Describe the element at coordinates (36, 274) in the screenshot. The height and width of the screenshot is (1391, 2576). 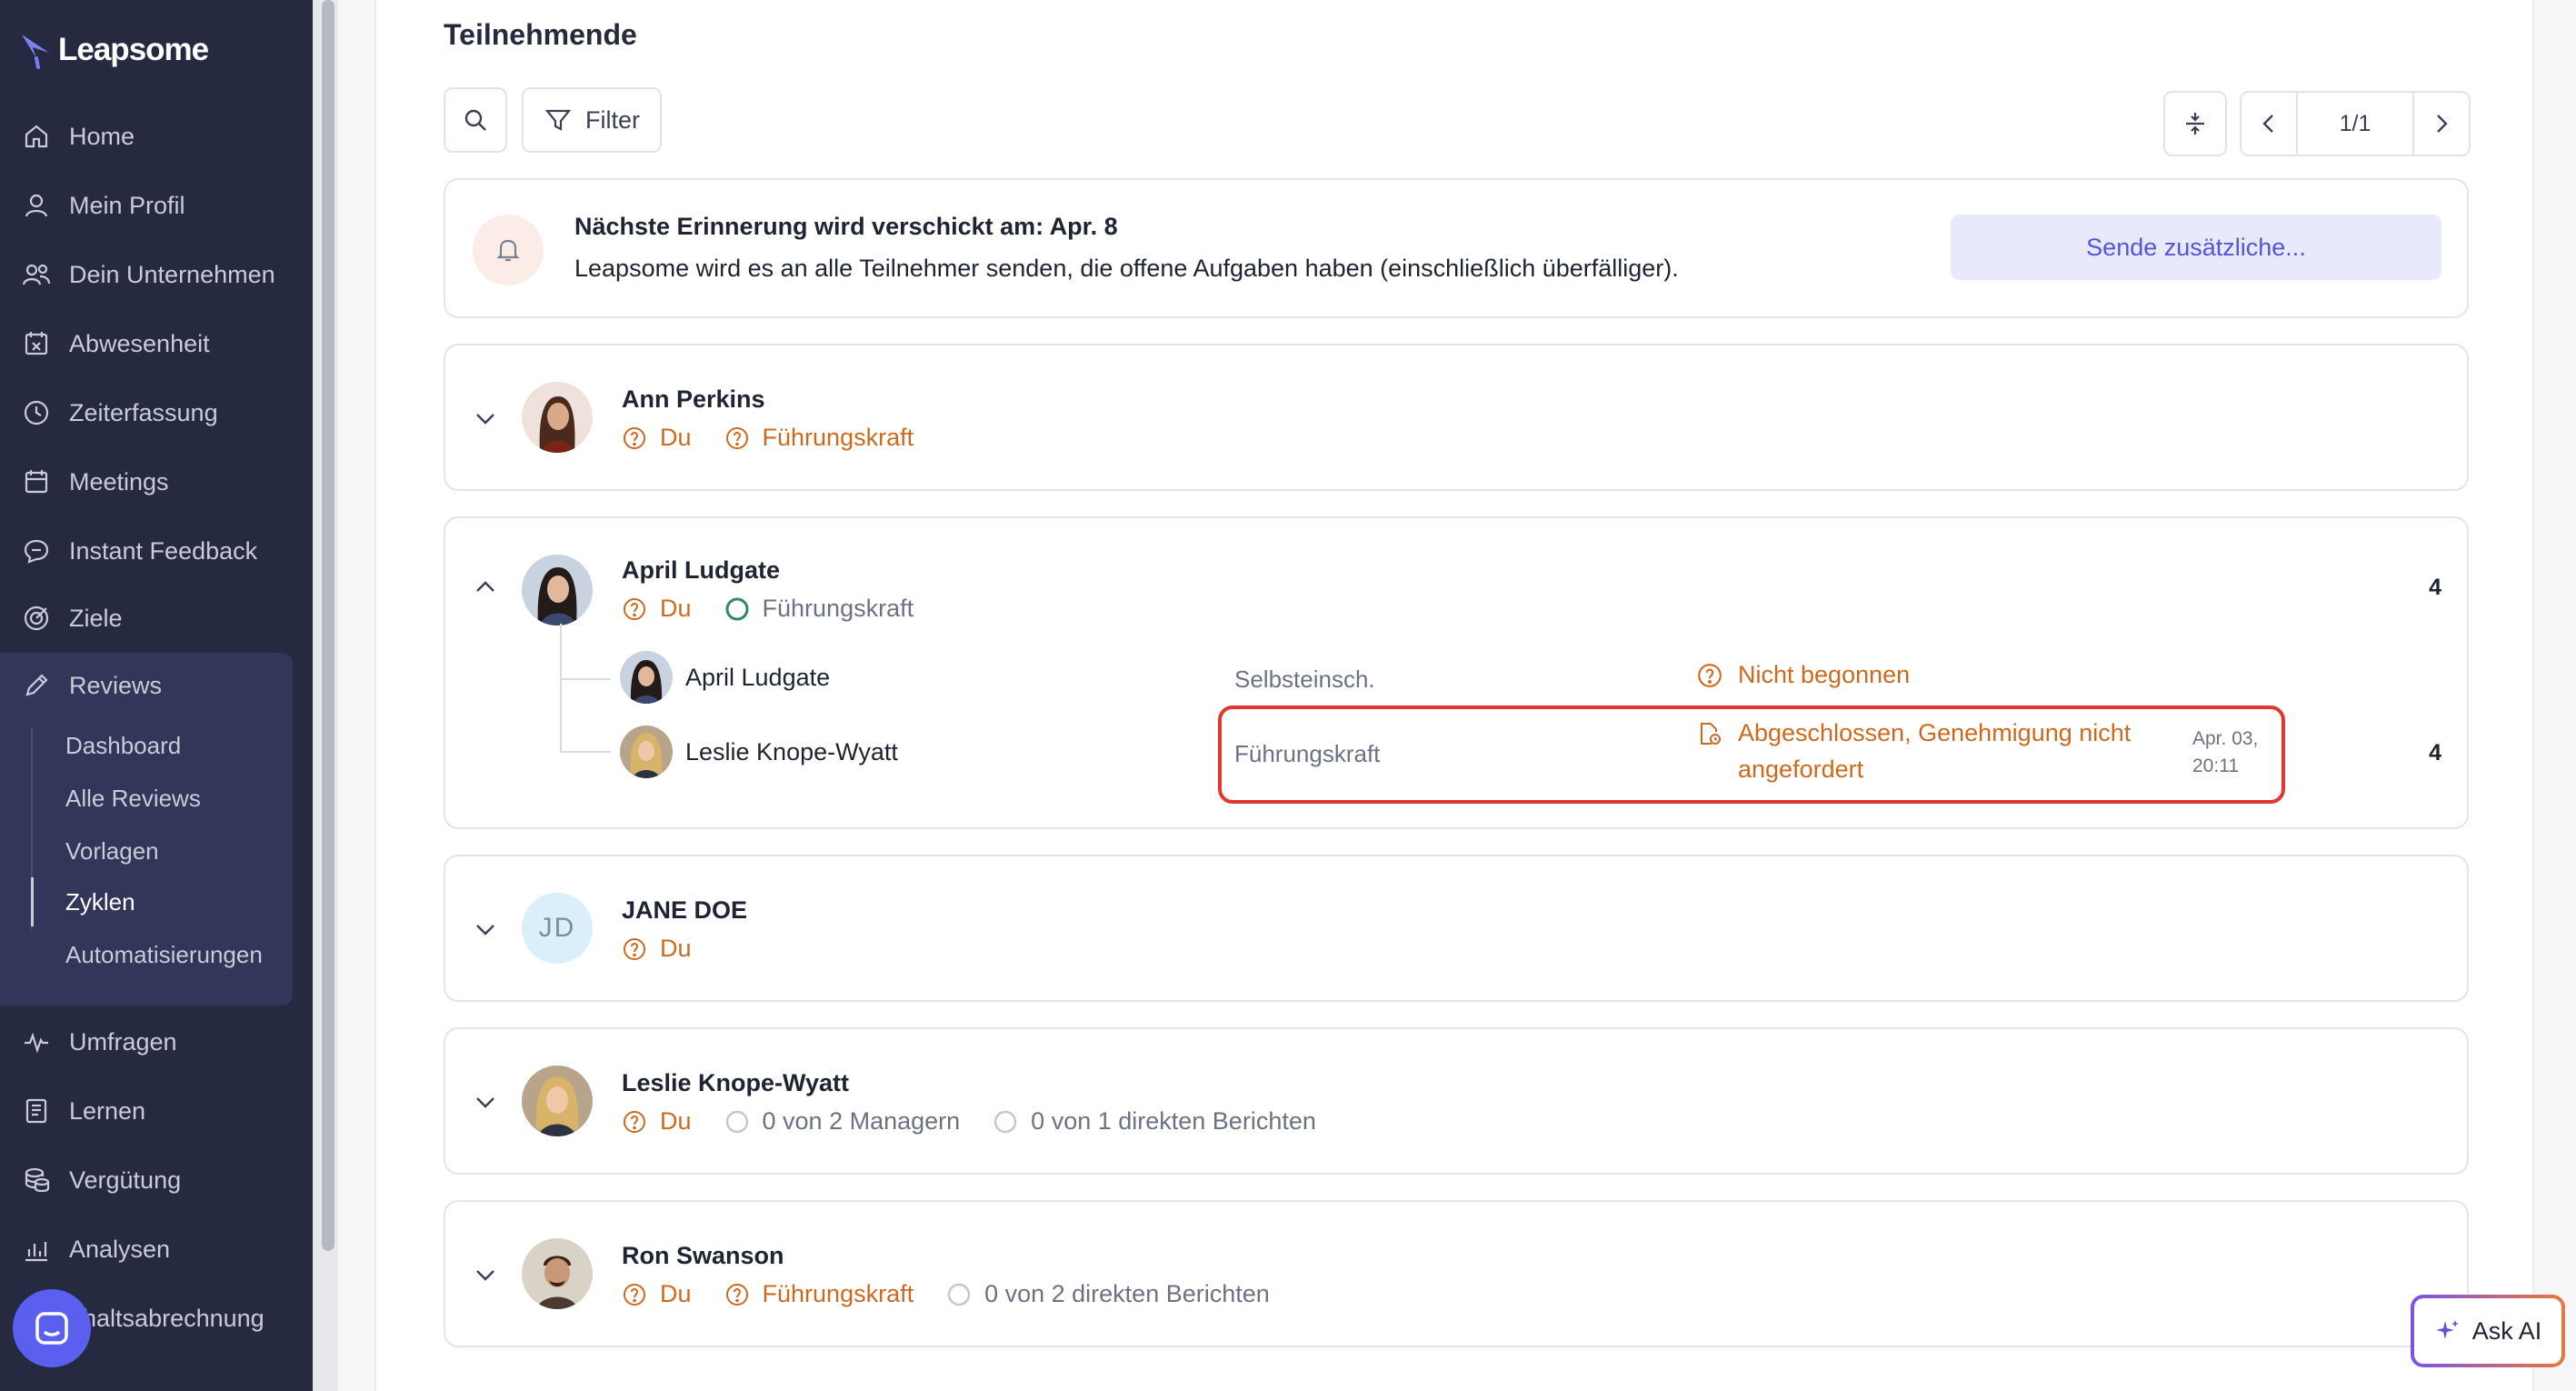
I see `users-icon` at that location.